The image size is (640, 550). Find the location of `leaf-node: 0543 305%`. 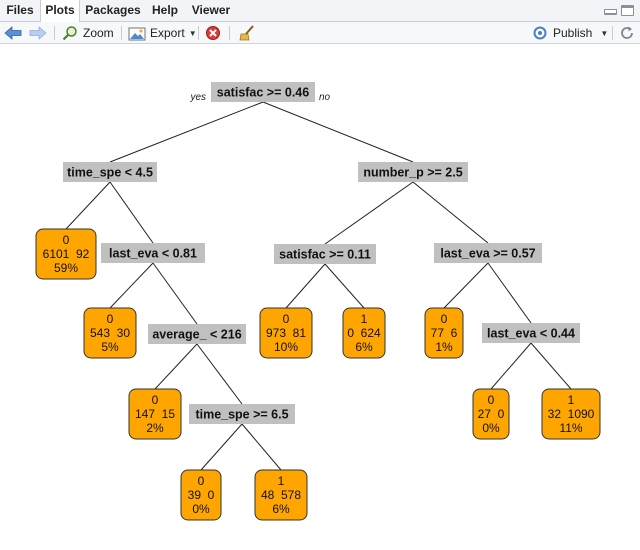

leaf-node: 0543 305% is located at coordinates (110, 333).